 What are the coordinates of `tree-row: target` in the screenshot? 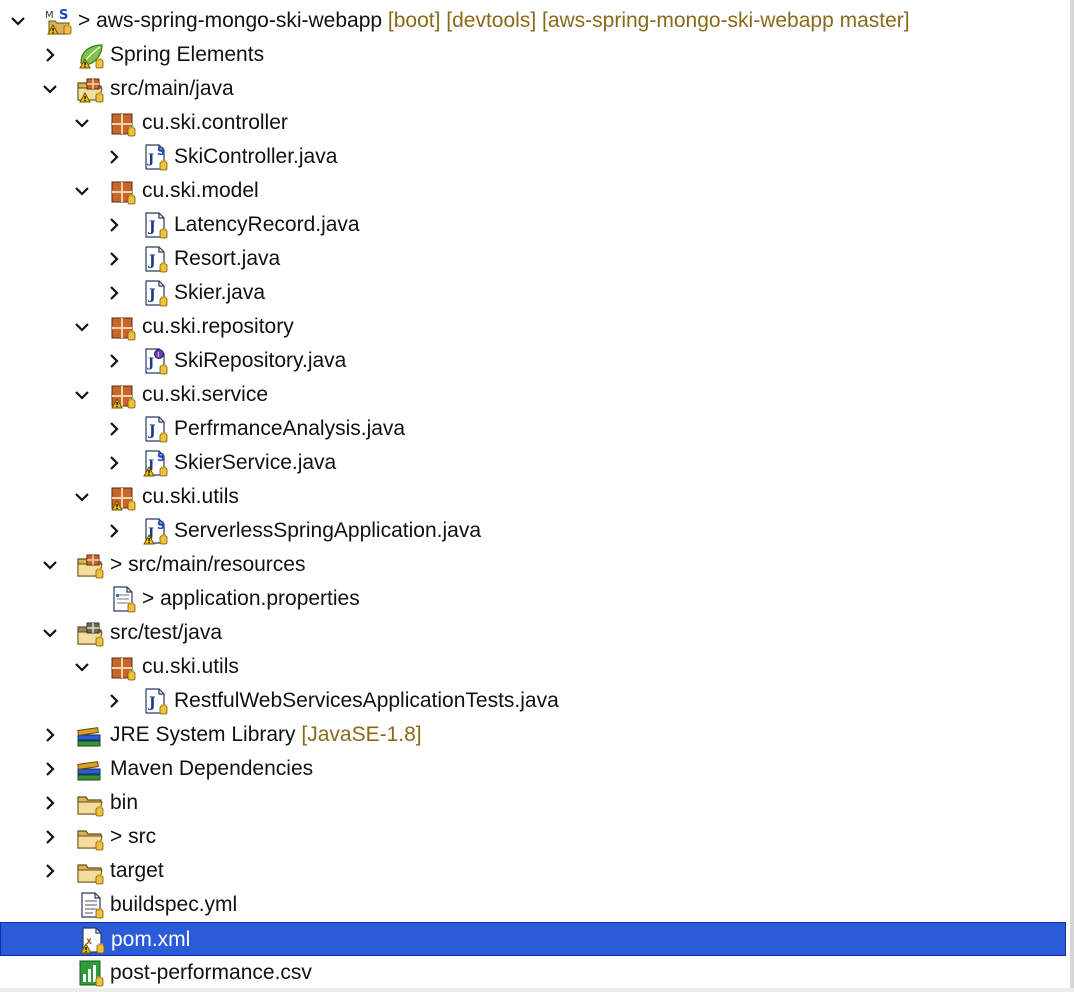 It's located at (533, 871).